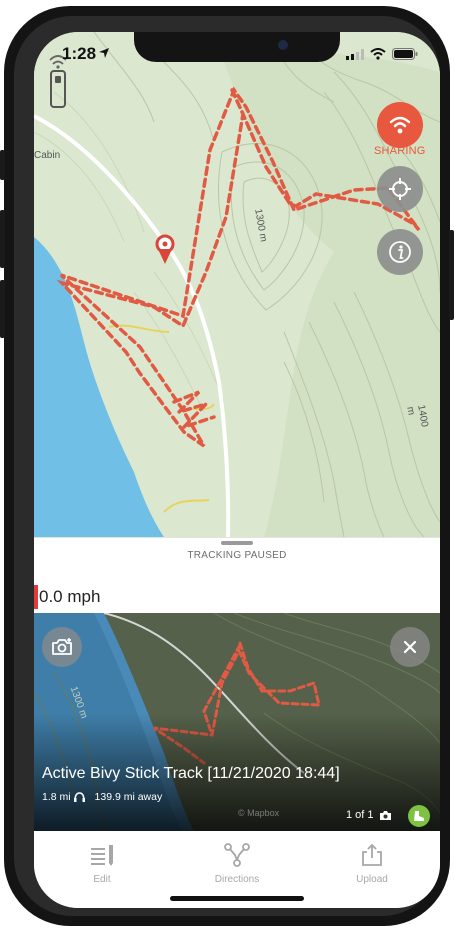 Image resolution: width=454 pixels, height=931 pixels. I want to click on directions-label: Directions, so click(237, 879).